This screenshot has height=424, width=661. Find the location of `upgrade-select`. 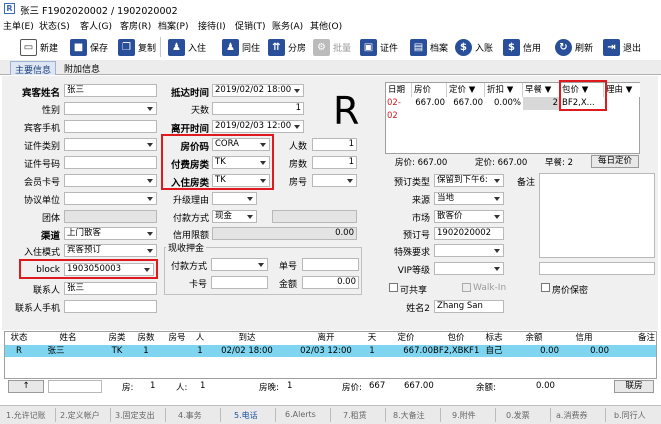

upgrade-select is located at coordinates (234, 198).